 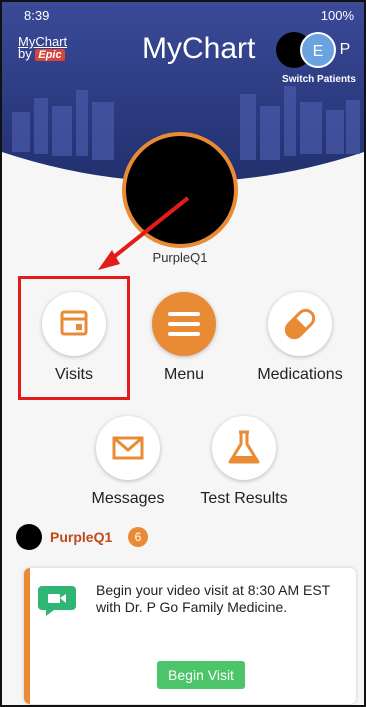 What do you see at coordinates (138, 537) in the screenshot?
I see `notification-badge: 6` at bounding box center [138, 537].